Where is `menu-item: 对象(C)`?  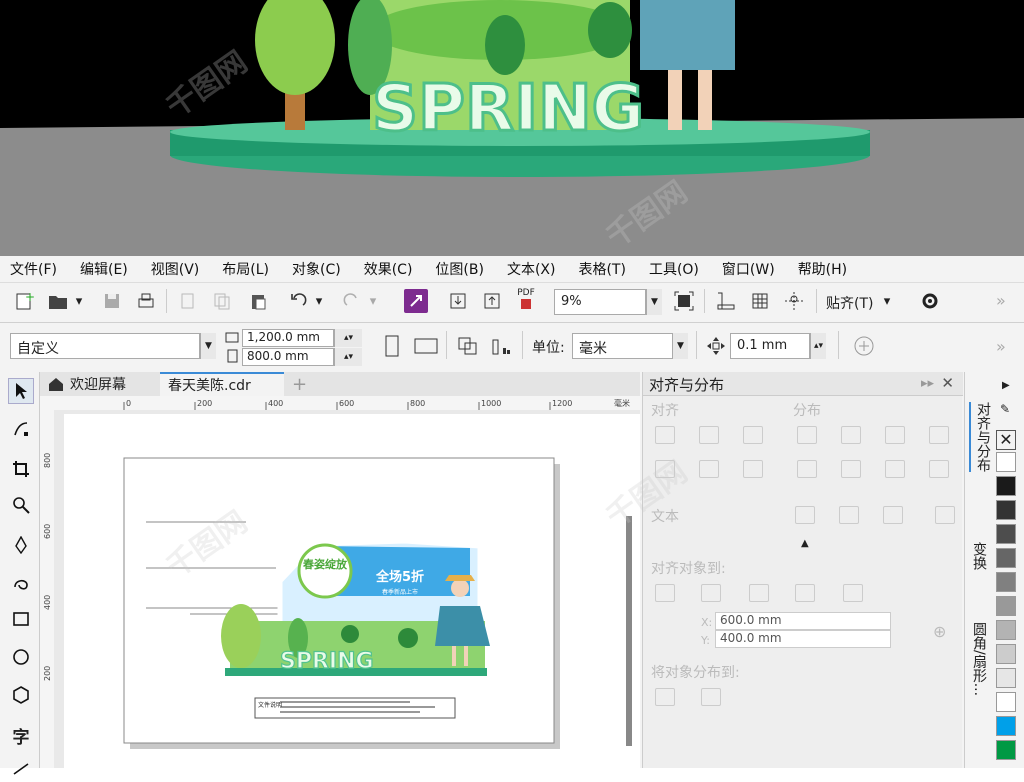 menu-item: 对象(C) is located at coordinates (316, 269).